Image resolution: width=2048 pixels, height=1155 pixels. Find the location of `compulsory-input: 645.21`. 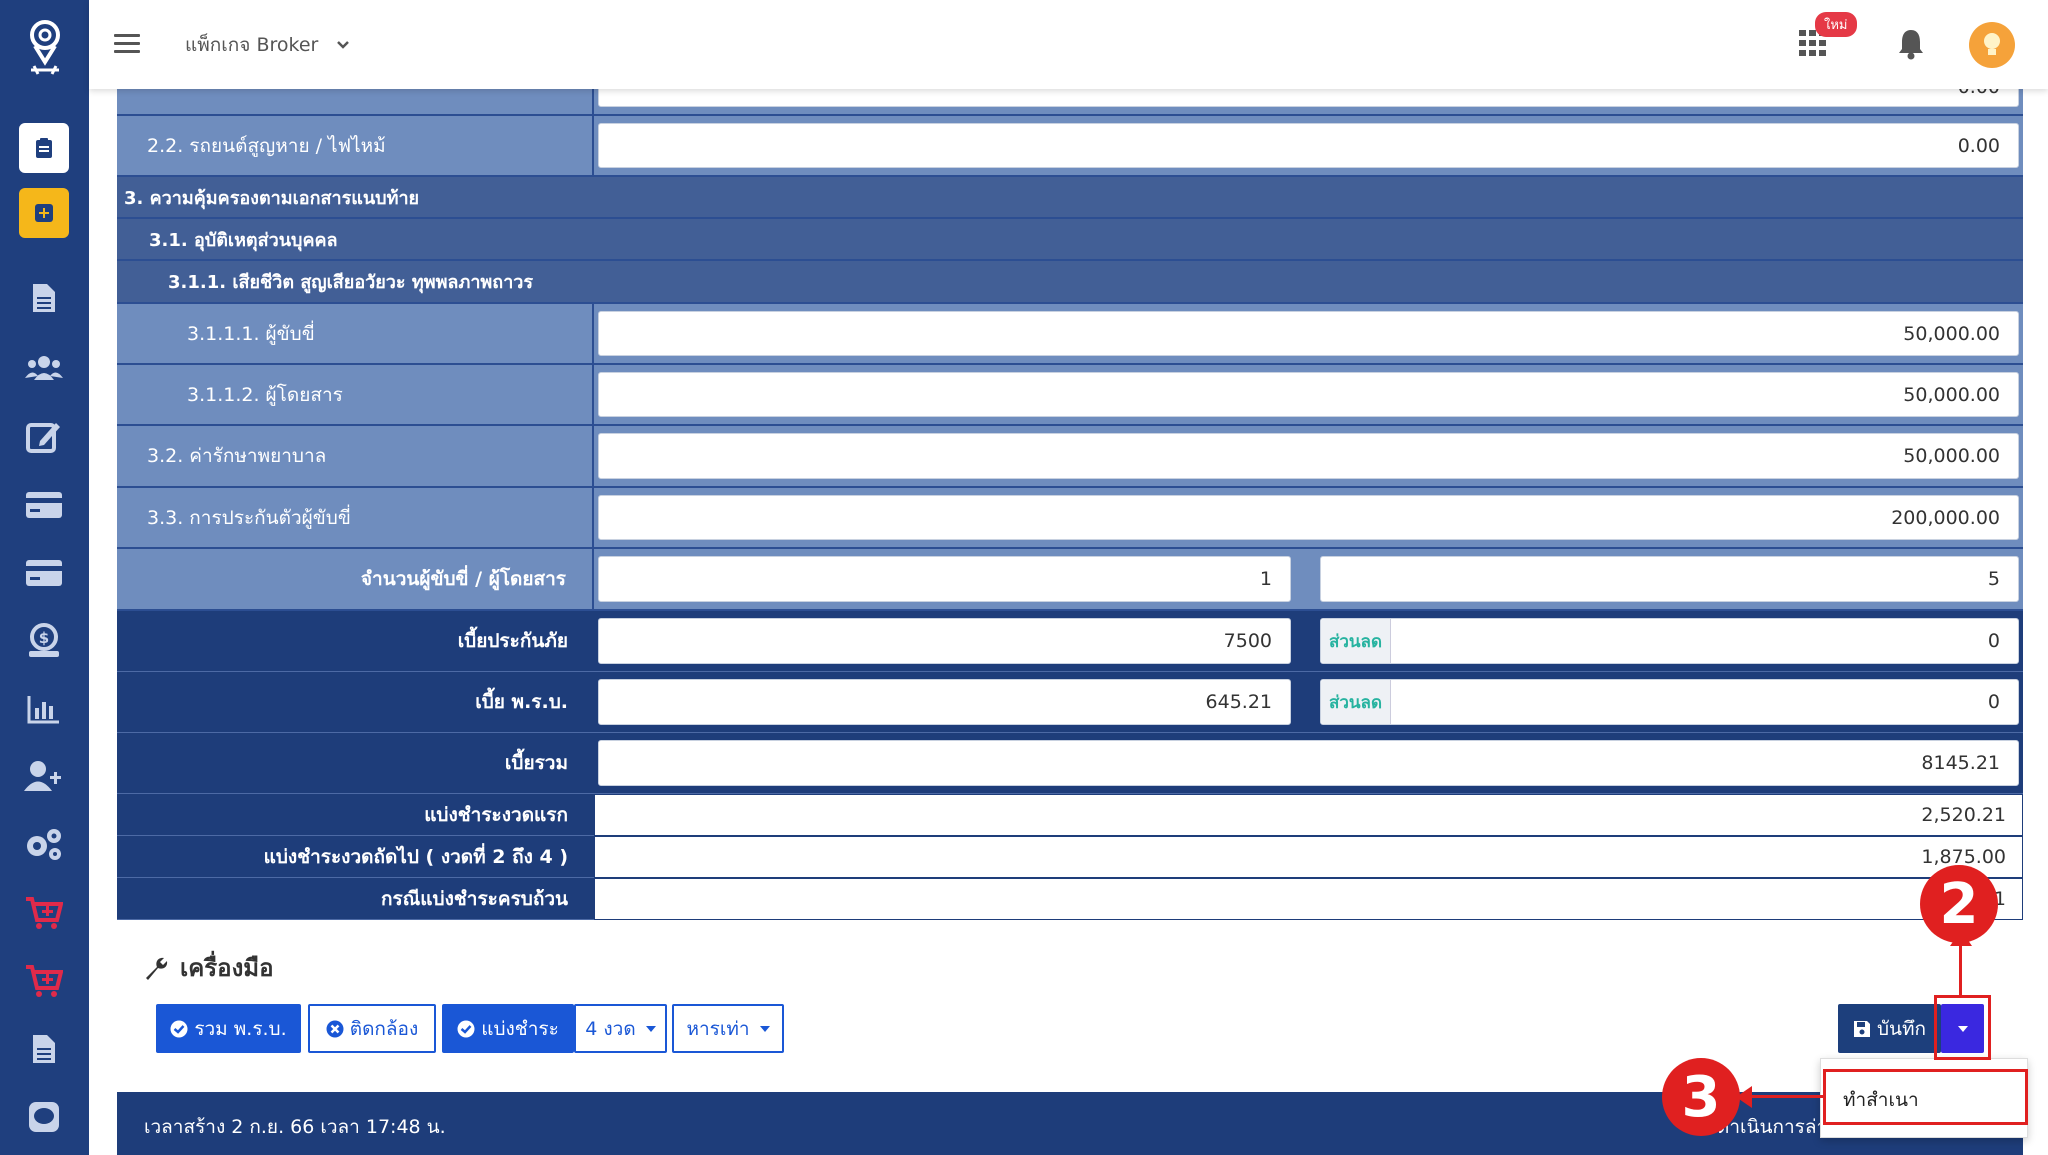

compulsory-input: 645.21 is located at coordinates (944, 702).